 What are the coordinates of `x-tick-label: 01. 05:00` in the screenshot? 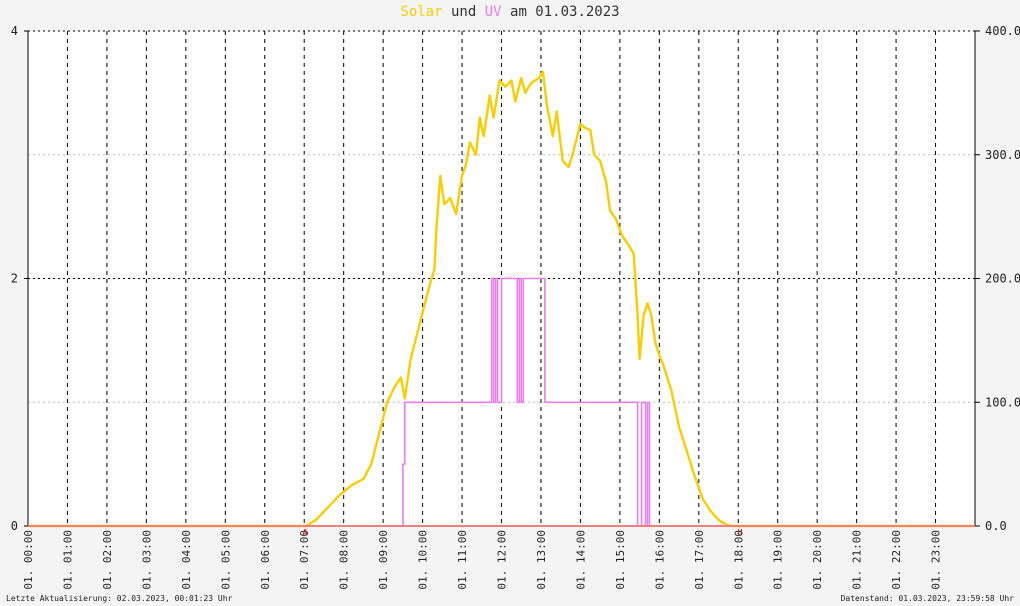 It's located at (225, 560).